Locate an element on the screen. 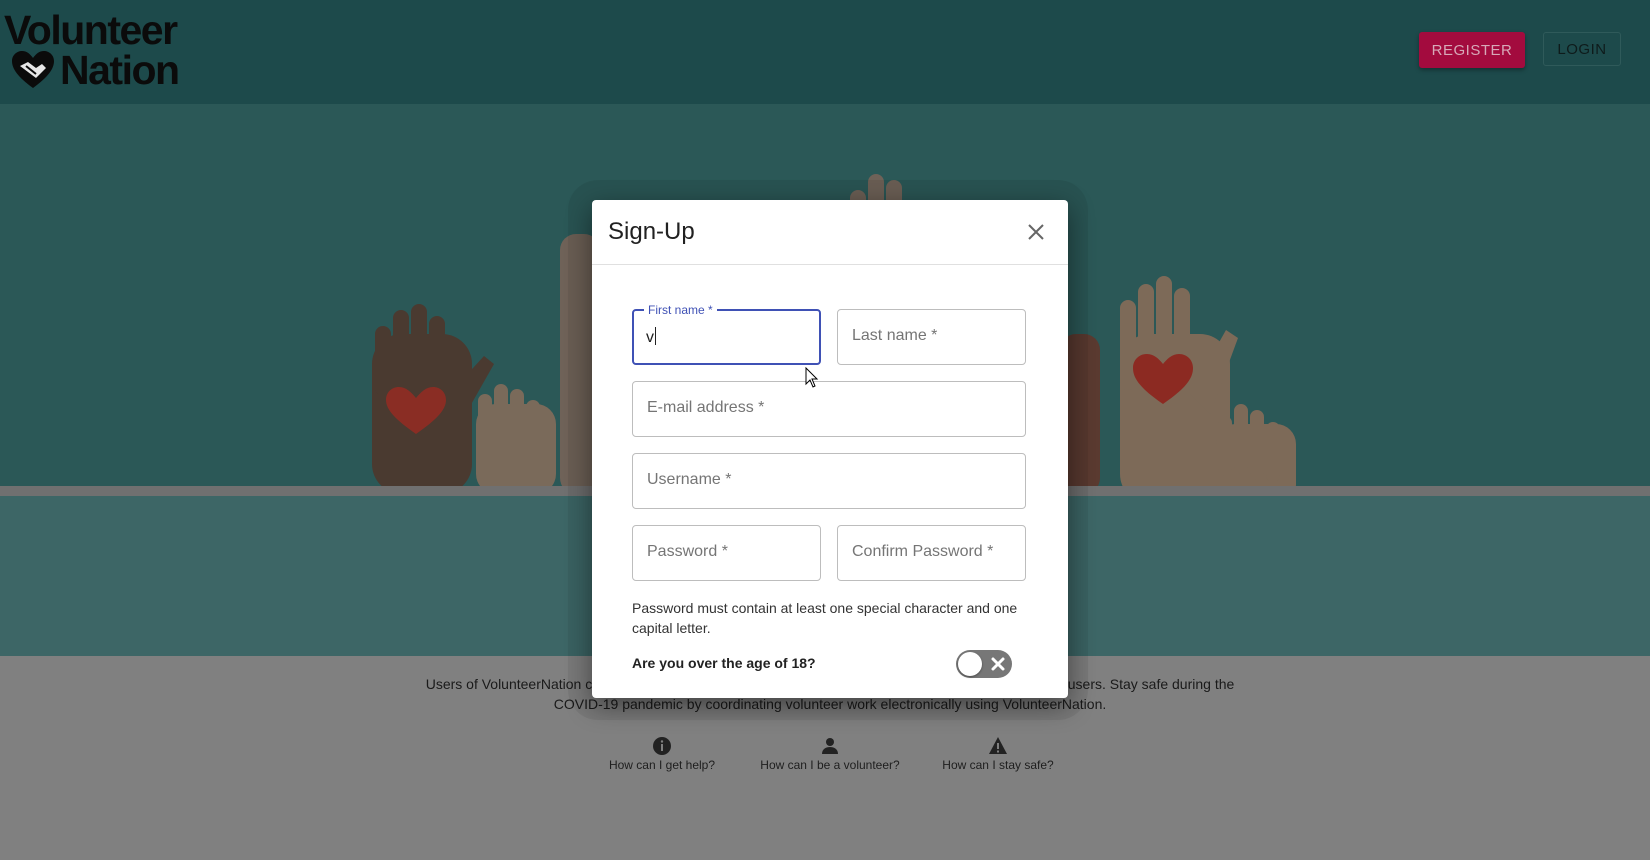 The image size is (1650, 860). help-link-label: How can I get help? is located at coordinates (662, 765).